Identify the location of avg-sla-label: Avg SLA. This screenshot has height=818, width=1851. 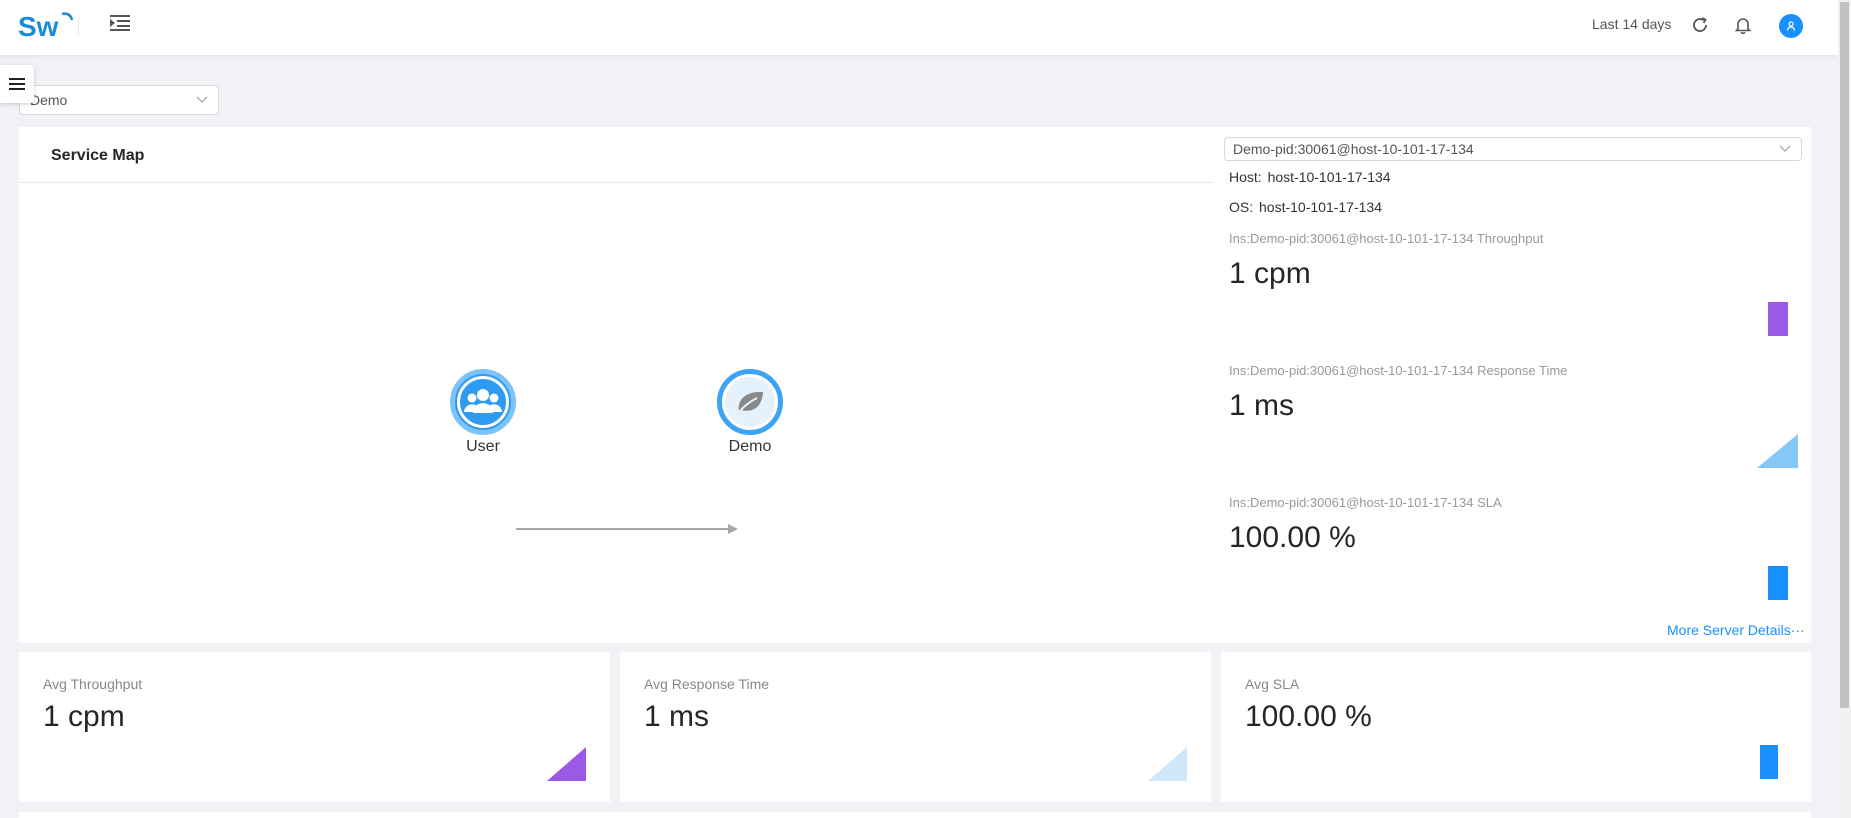
(1272, 684).